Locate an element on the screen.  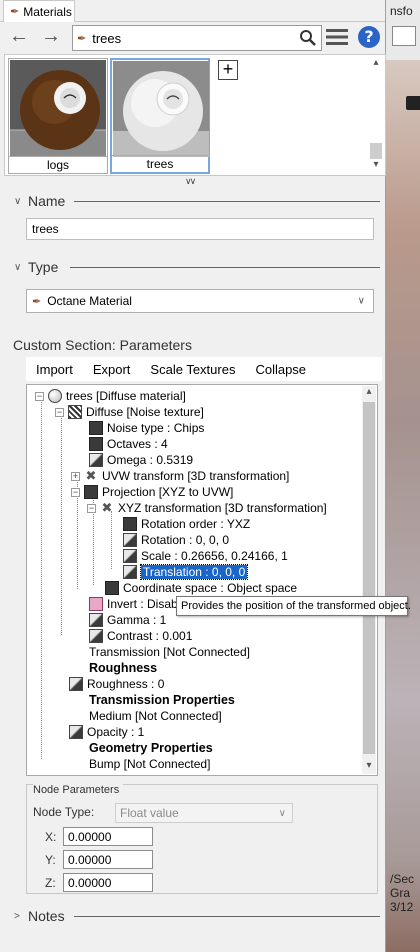
name-section-header: ∨ Name is located at coordinates (39, 201).